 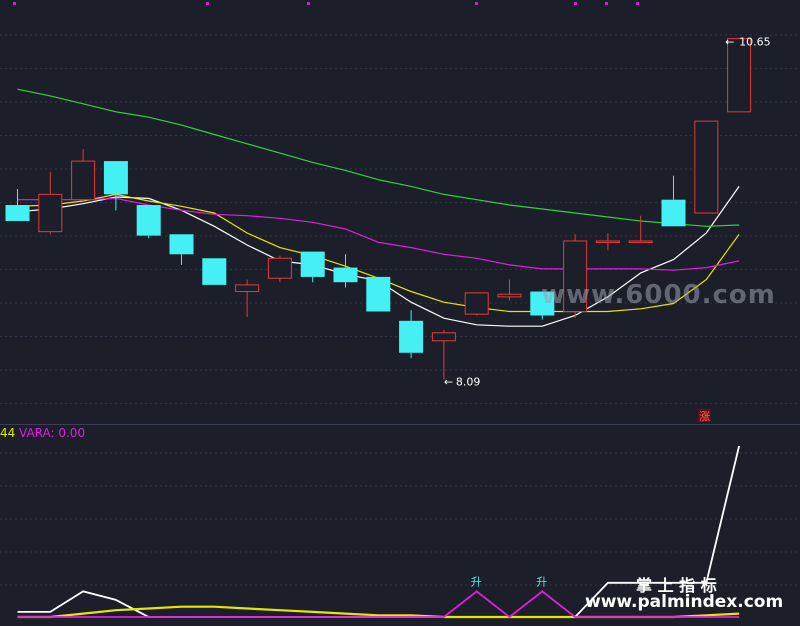 I want to click on indicator-legend: 44 VARA: 0.00, so click(x=42, y=433).